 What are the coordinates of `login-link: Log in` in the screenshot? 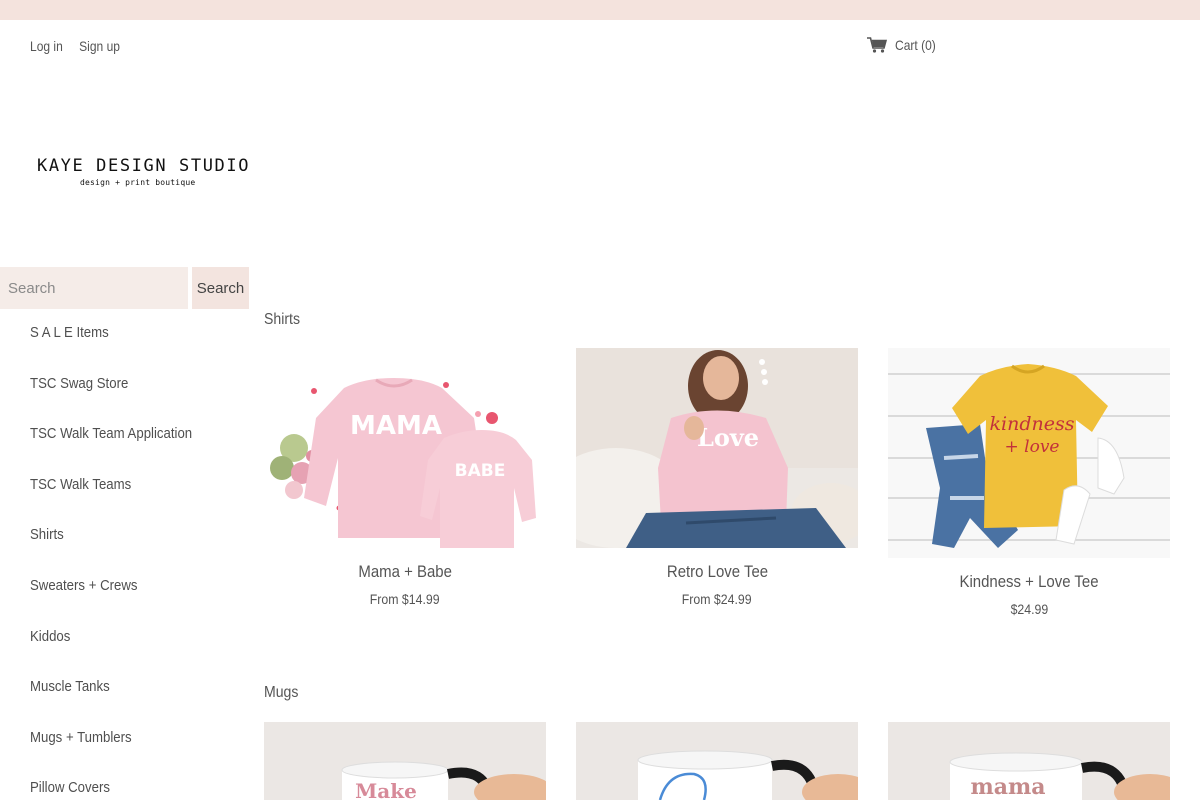 It's located at (46, 46).